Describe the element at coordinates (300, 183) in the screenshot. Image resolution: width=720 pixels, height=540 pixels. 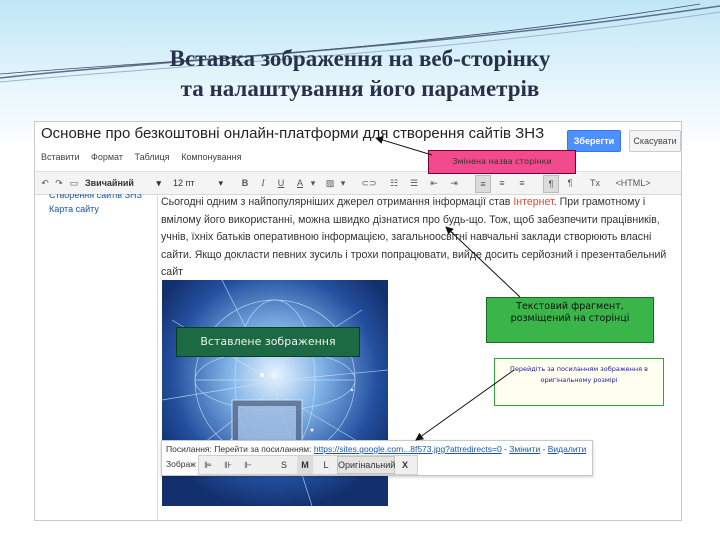
I see `font-color-button: A` at that location.